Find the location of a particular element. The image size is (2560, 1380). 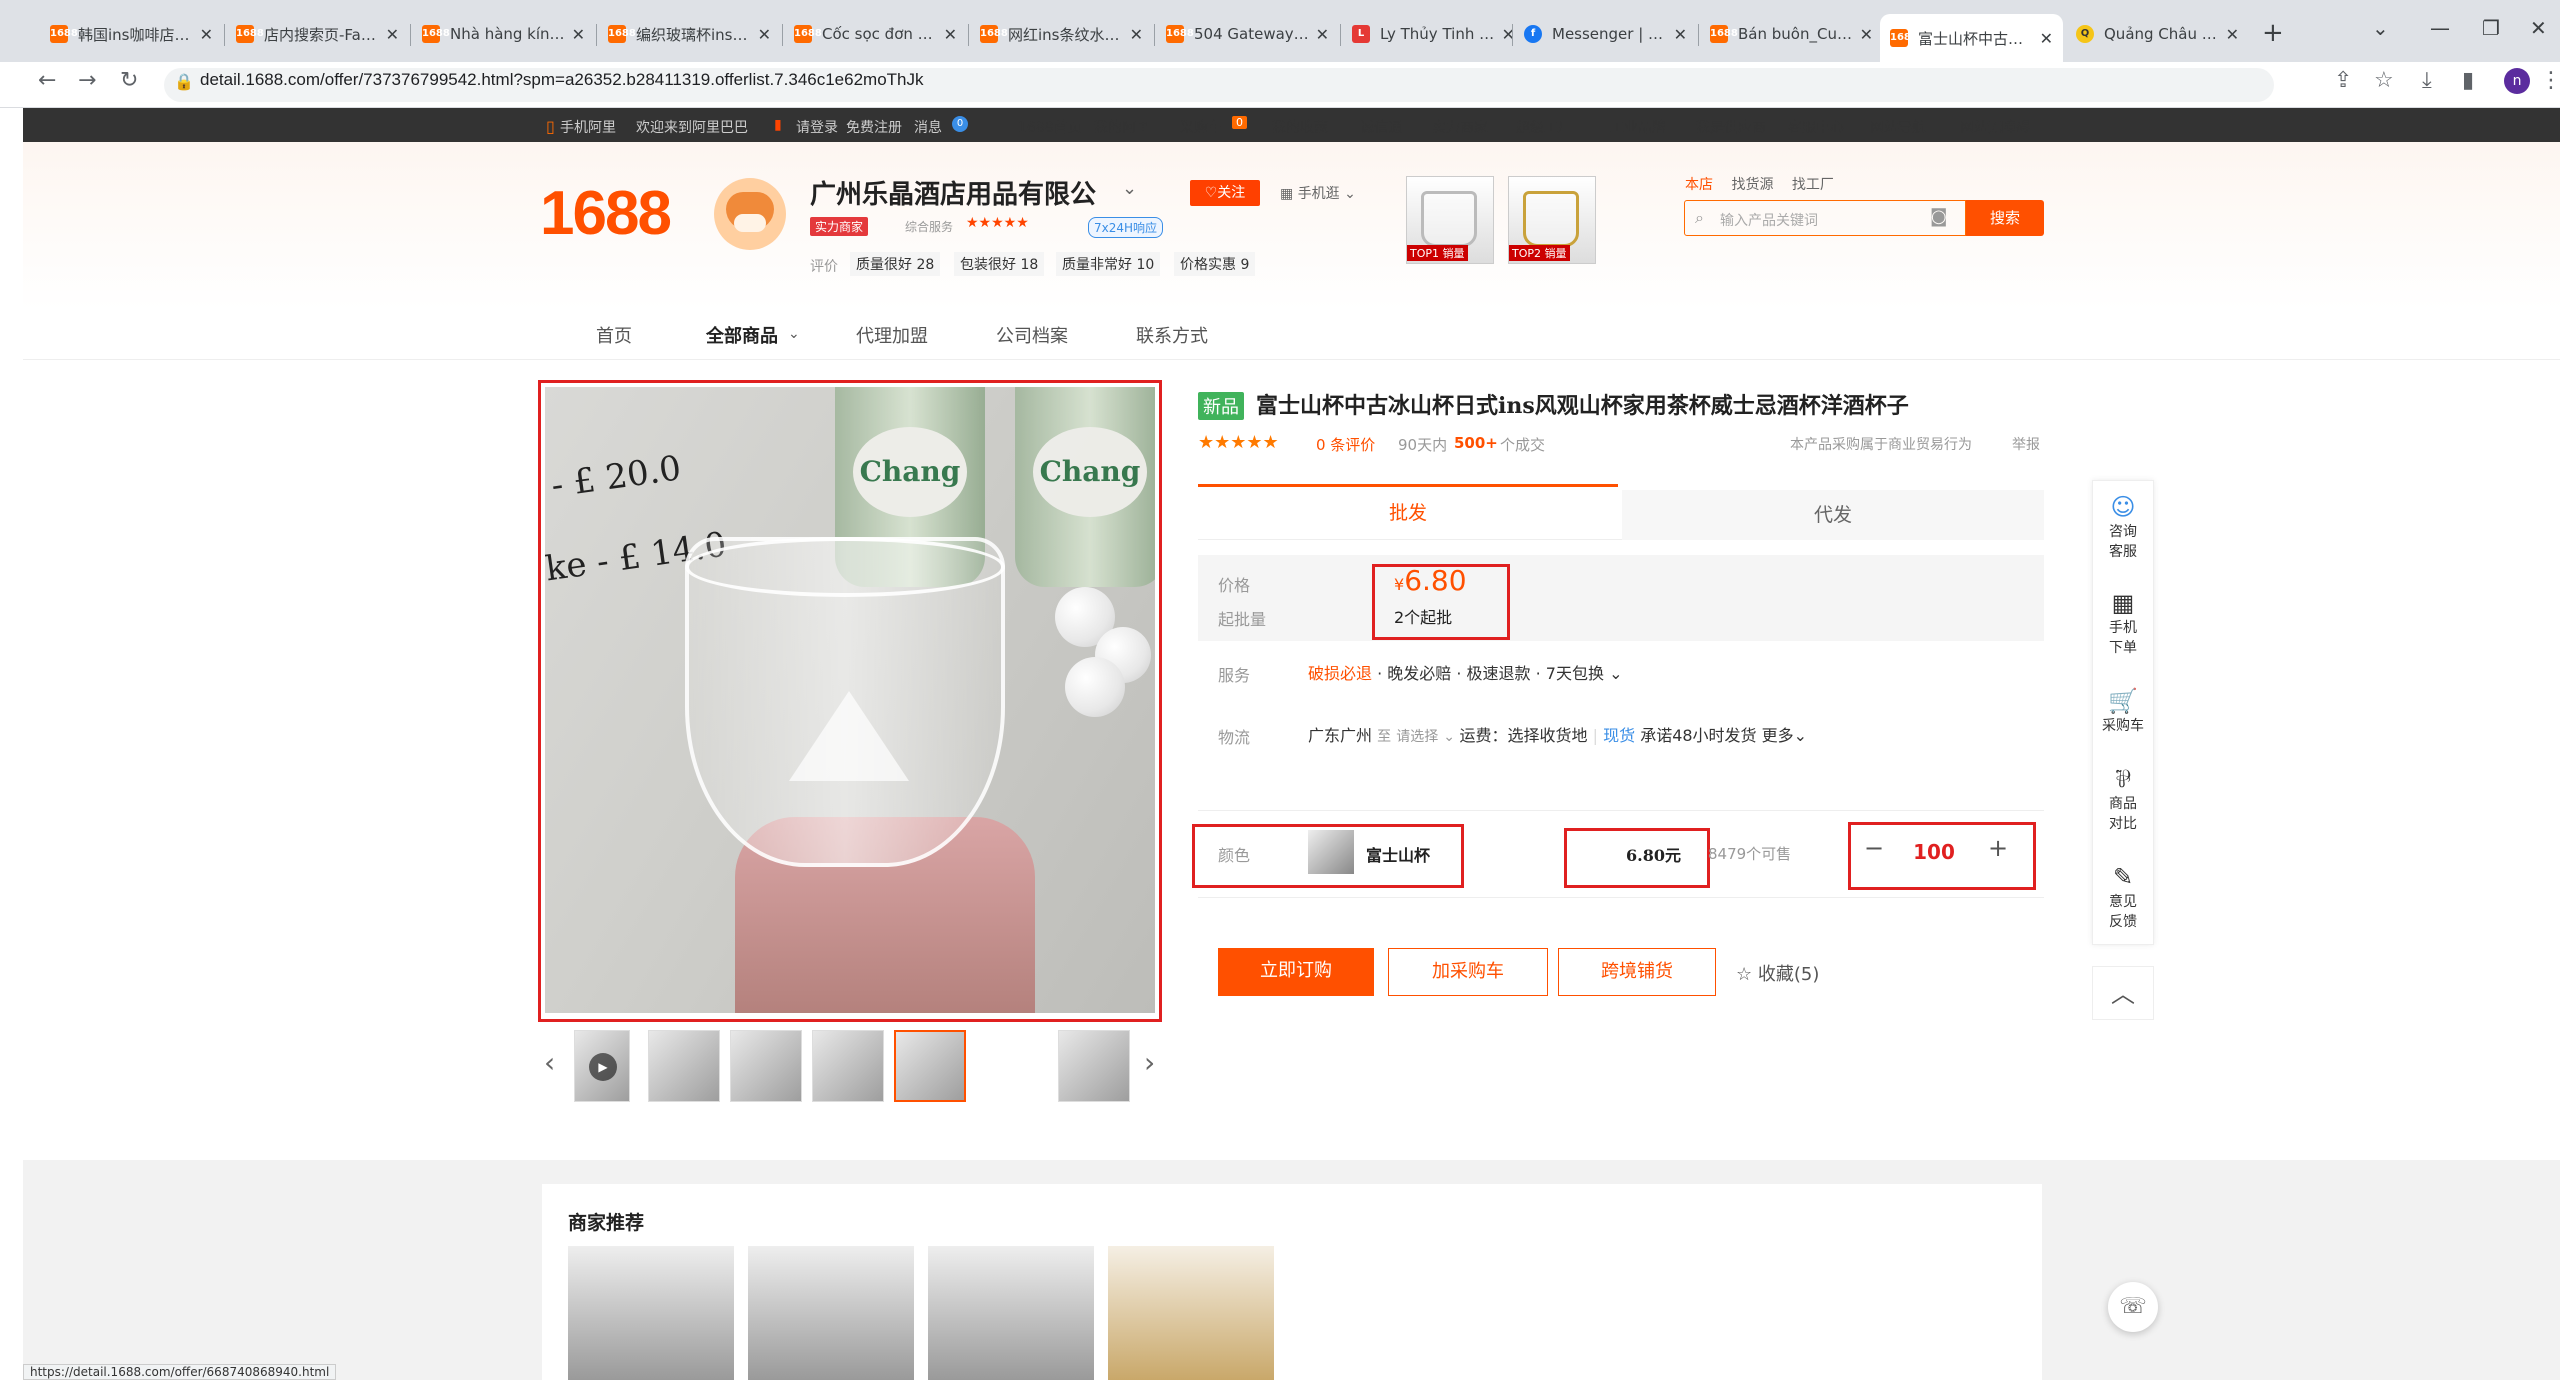

image-thumbnail-selected is located at coordinates (930, 1066).